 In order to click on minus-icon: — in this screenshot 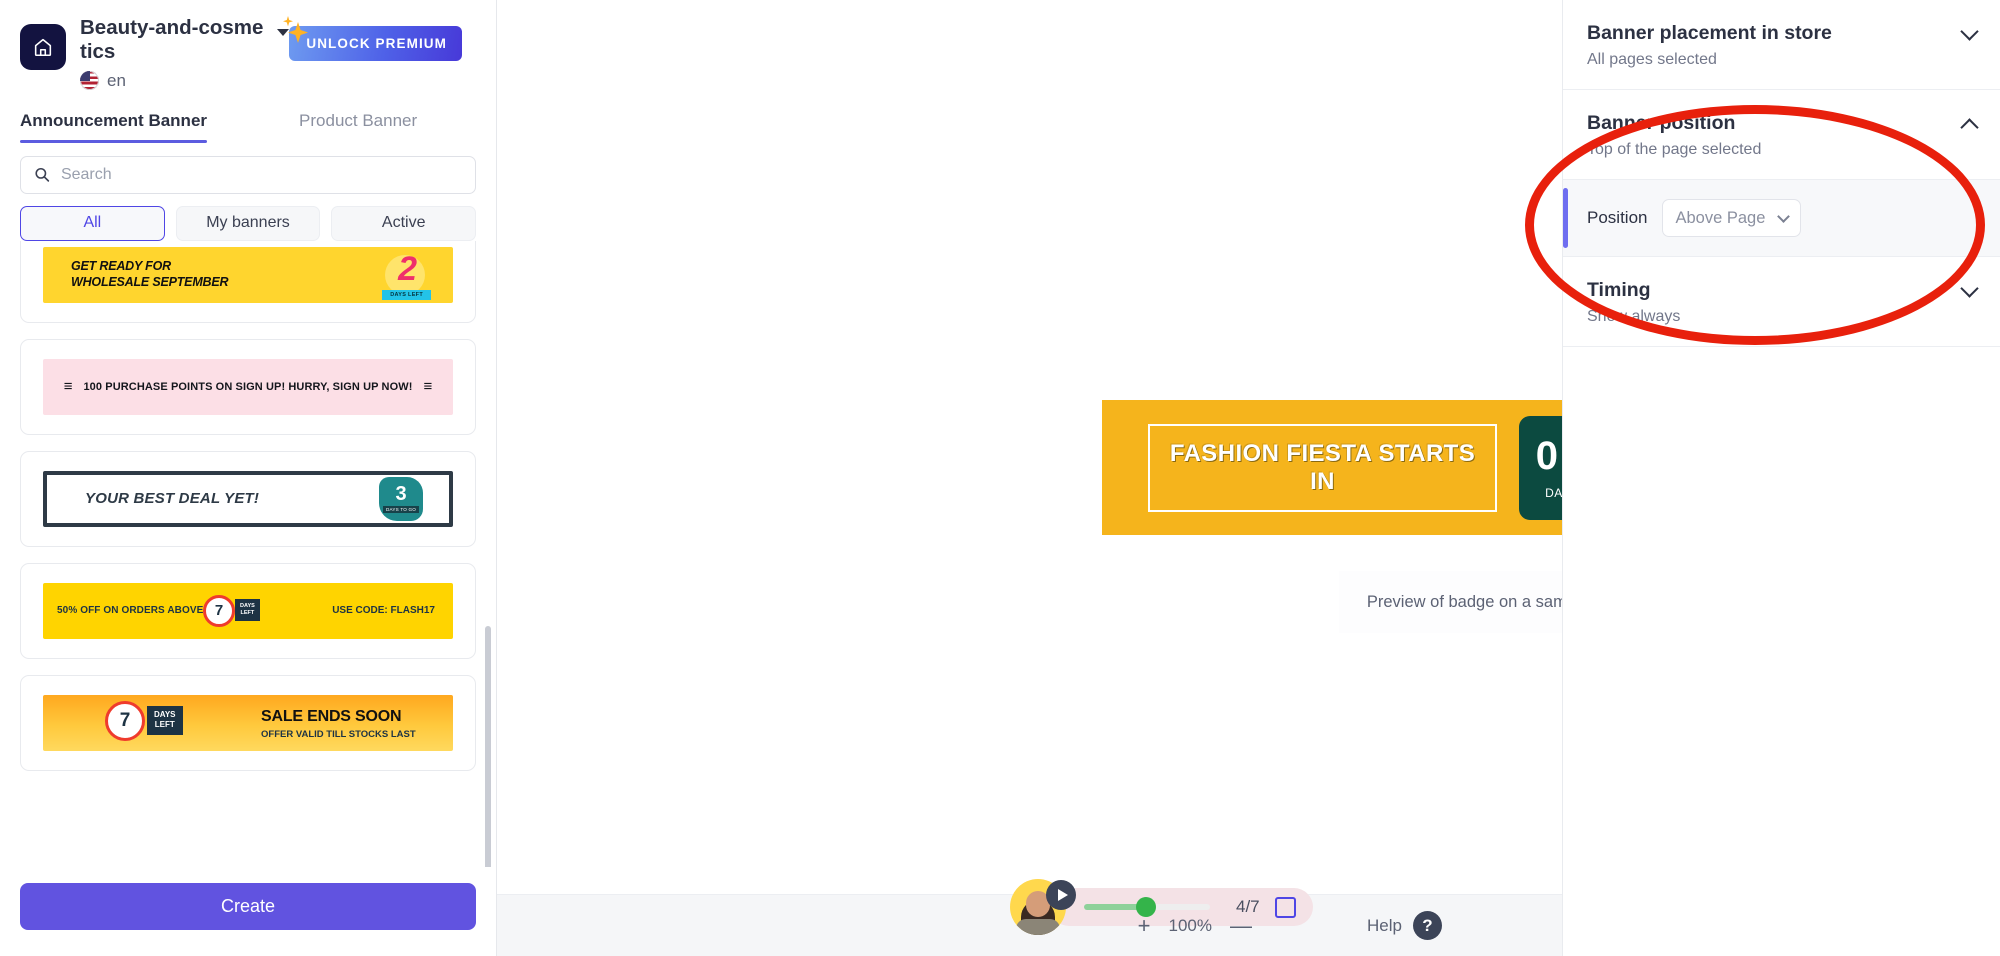, I will do `click(1241, 926)`.